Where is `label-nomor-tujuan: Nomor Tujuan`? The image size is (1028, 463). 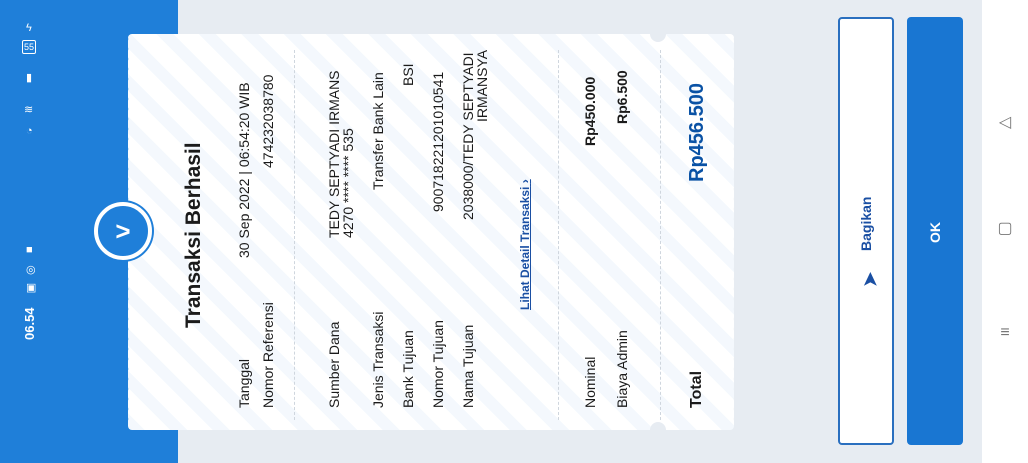 label-nomor-tujuan: Nomor Tujuan is located at coordinates (438, 364).